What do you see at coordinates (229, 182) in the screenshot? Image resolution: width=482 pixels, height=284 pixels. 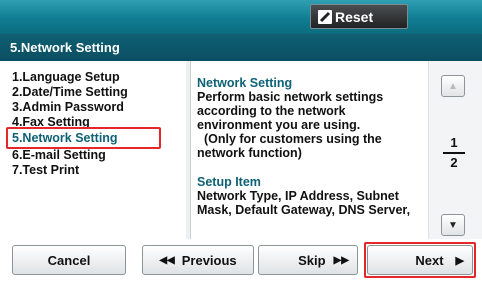 I see `setup-item-heading: Setup Item` at bounding box center [229, 182].